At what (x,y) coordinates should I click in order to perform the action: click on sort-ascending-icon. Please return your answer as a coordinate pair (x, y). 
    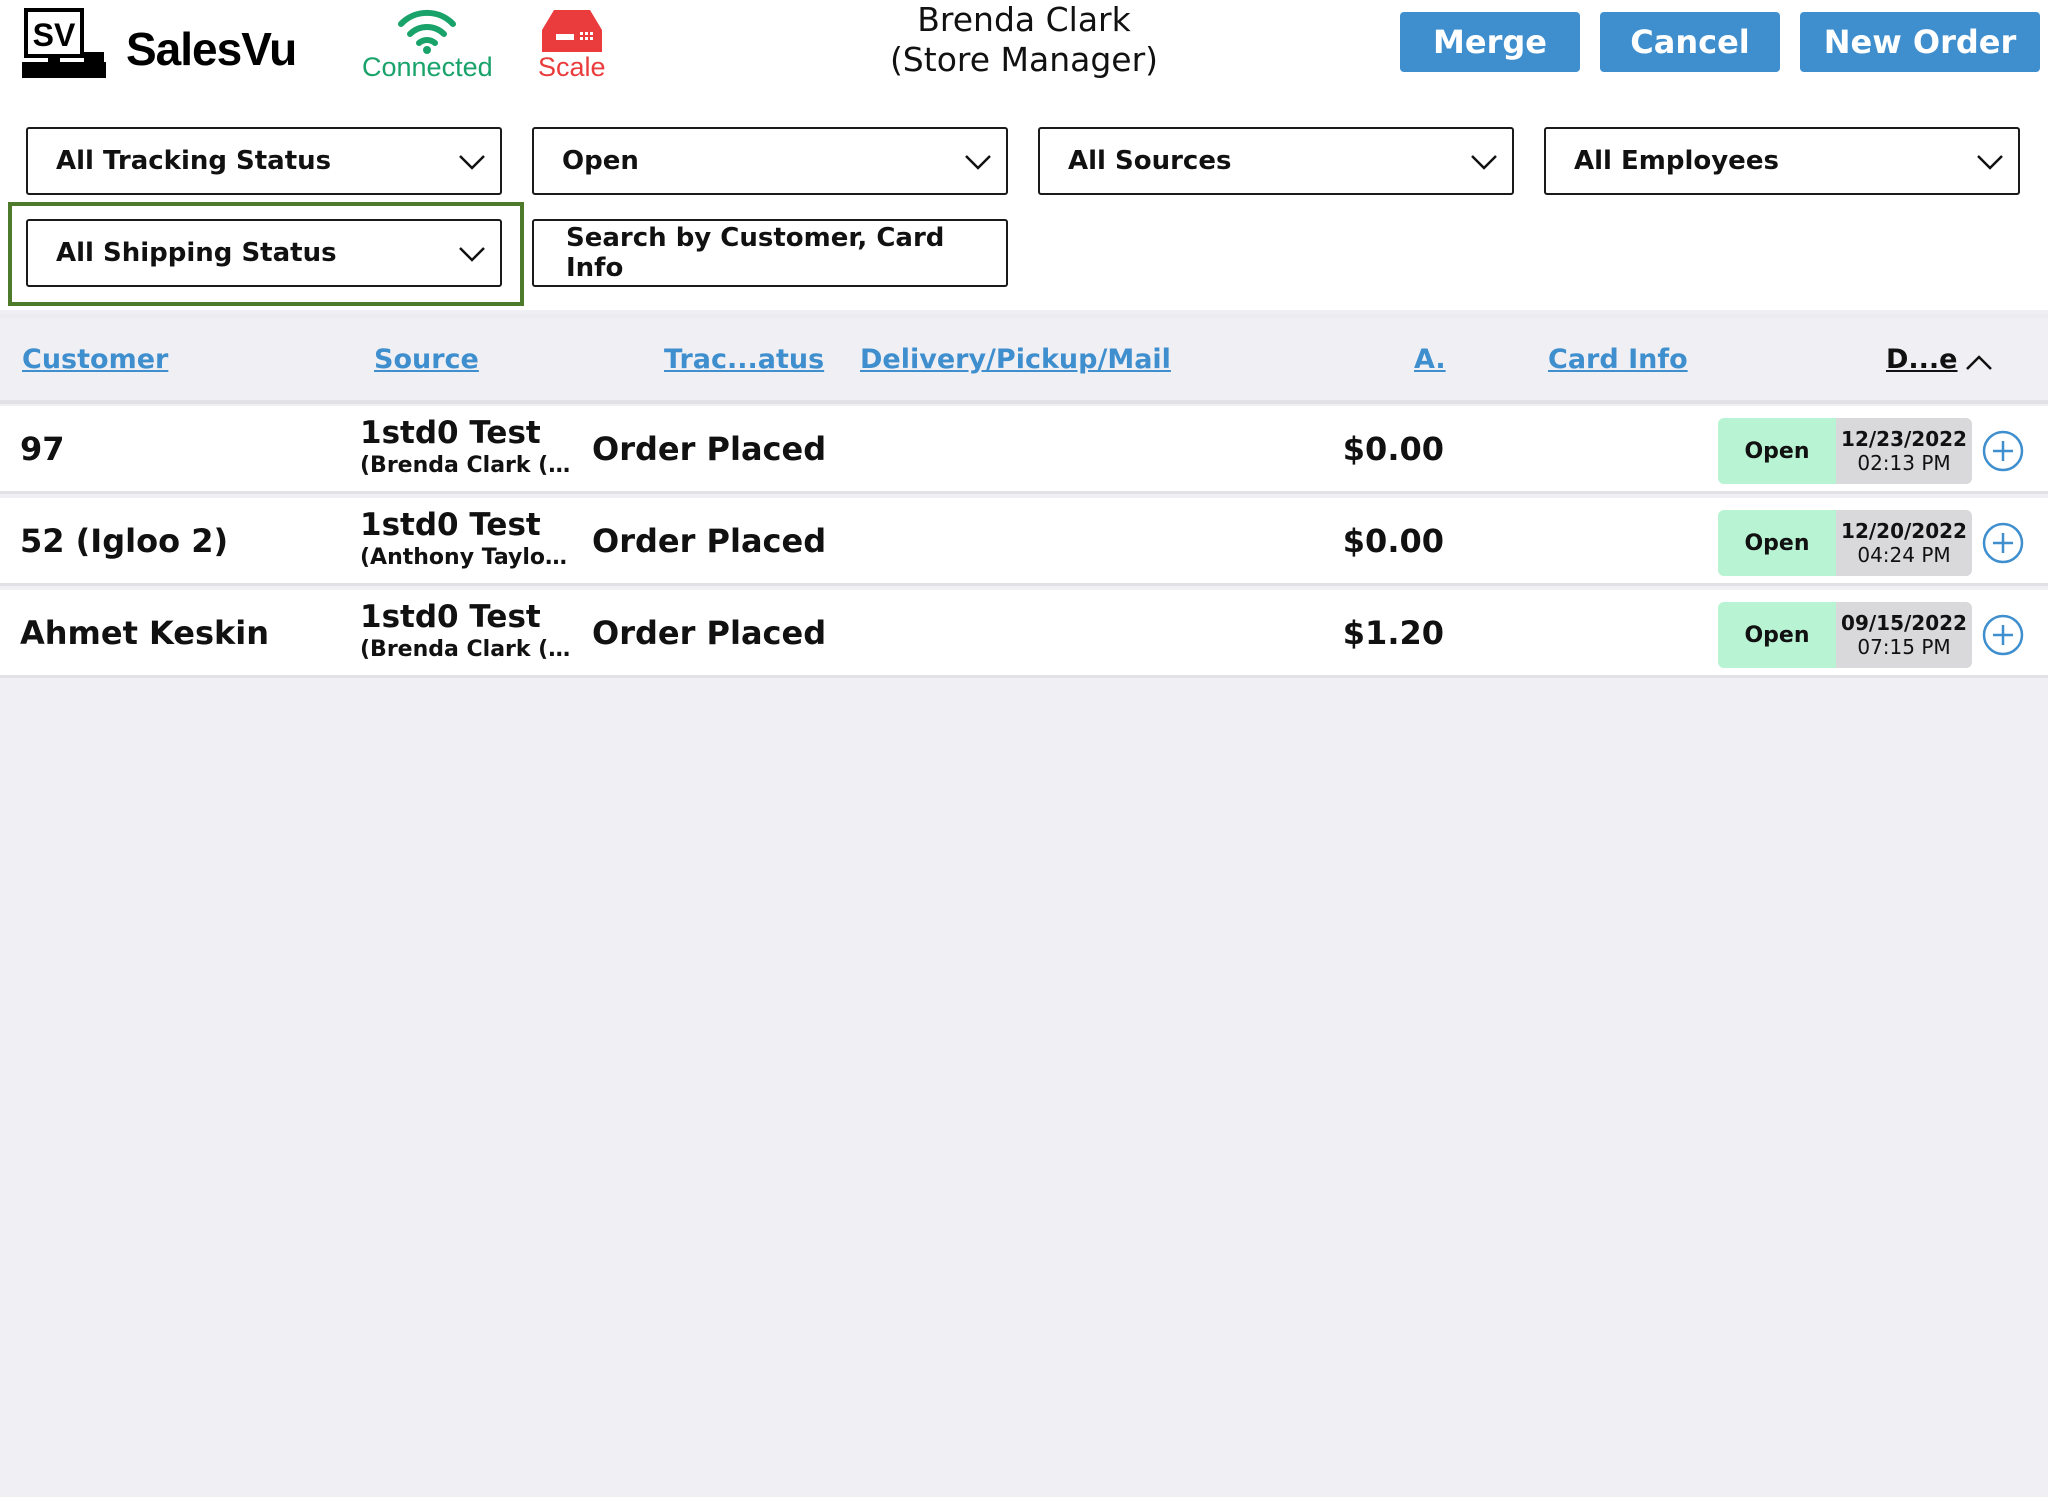
    Looking at the image, I should click on (1979, 362).